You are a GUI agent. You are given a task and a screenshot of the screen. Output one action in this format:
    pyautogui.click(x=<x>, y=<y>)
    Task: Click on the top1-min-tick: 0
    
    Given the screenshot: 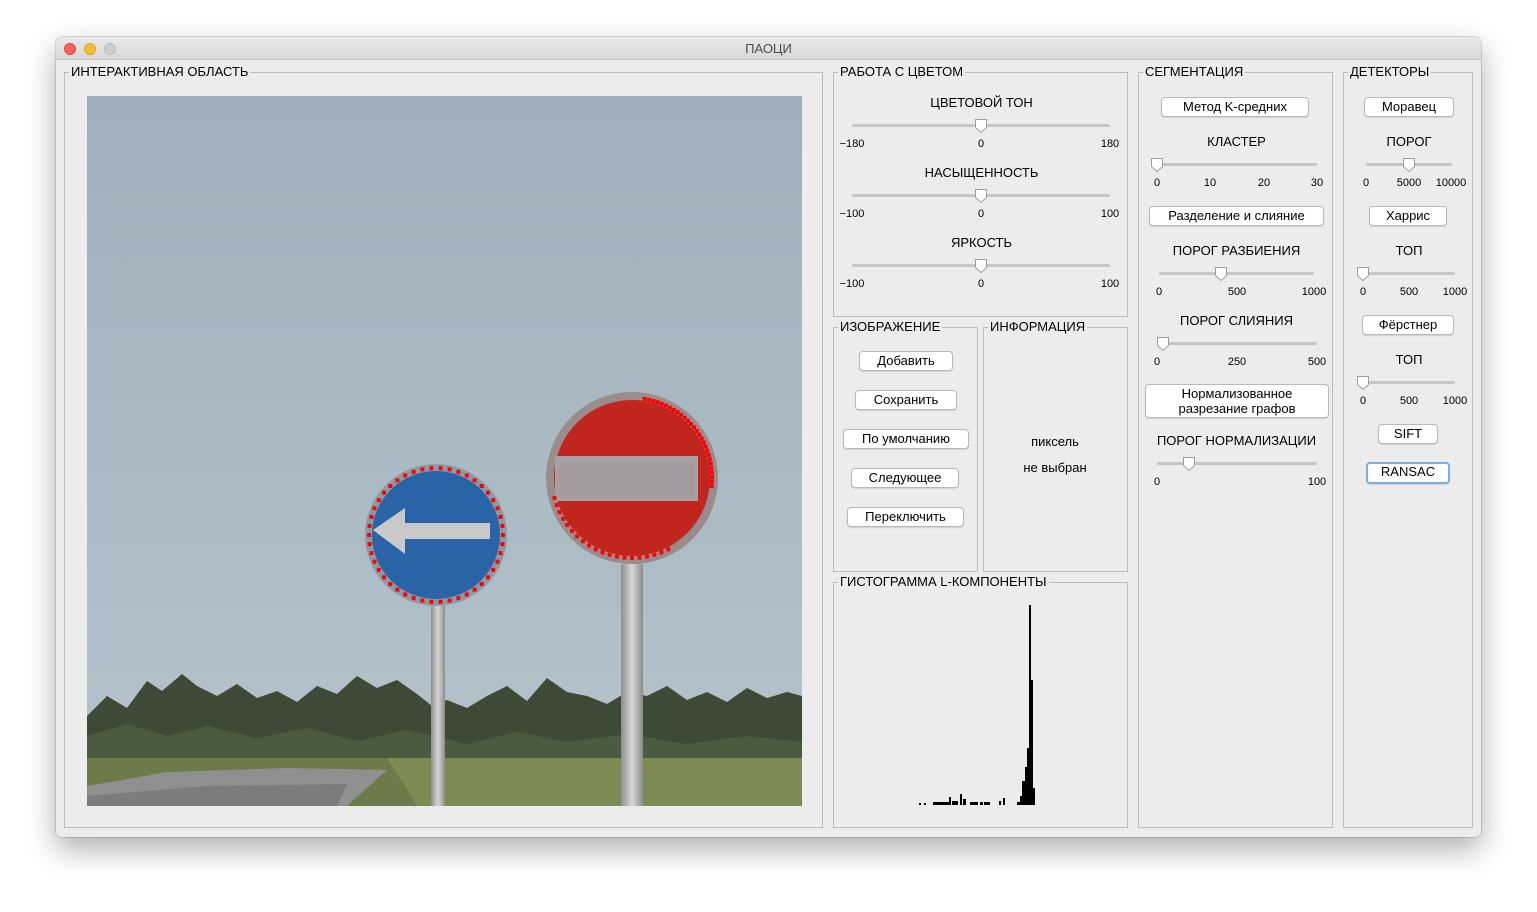 What is the action you would take?
    pyautogui.click(x=1363, y=292)
    